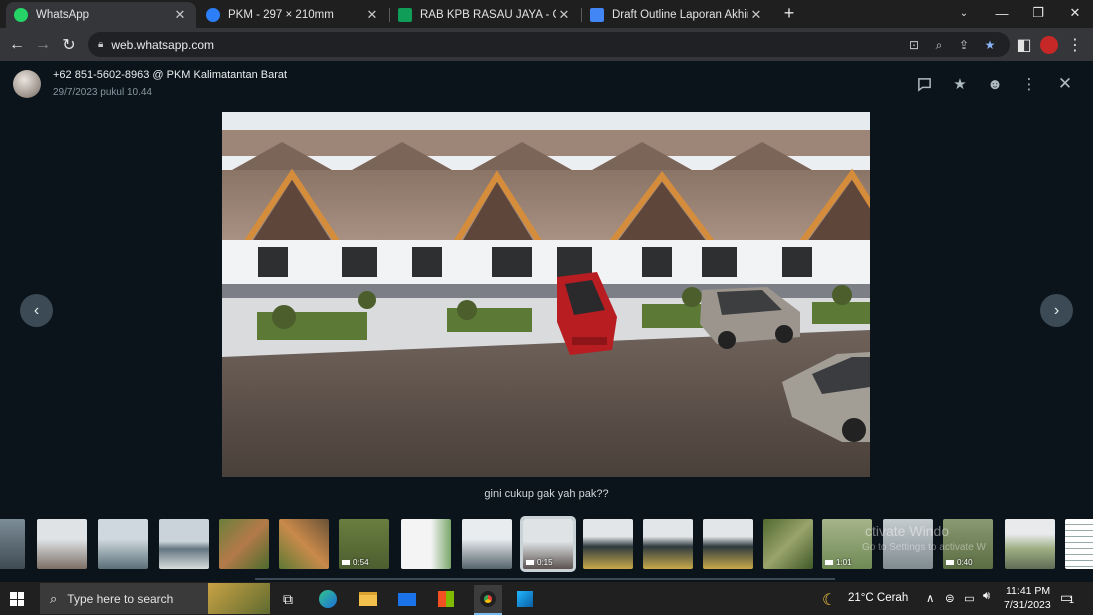  I want to click on network-icon: ⊜, so click(950, 598).